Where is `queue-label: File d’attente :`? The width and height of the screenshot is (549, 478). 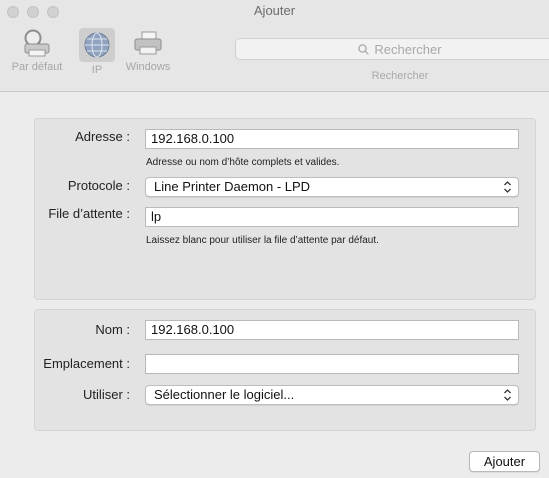 queue-label: File d’attente : is located at coordinates (89, 213).